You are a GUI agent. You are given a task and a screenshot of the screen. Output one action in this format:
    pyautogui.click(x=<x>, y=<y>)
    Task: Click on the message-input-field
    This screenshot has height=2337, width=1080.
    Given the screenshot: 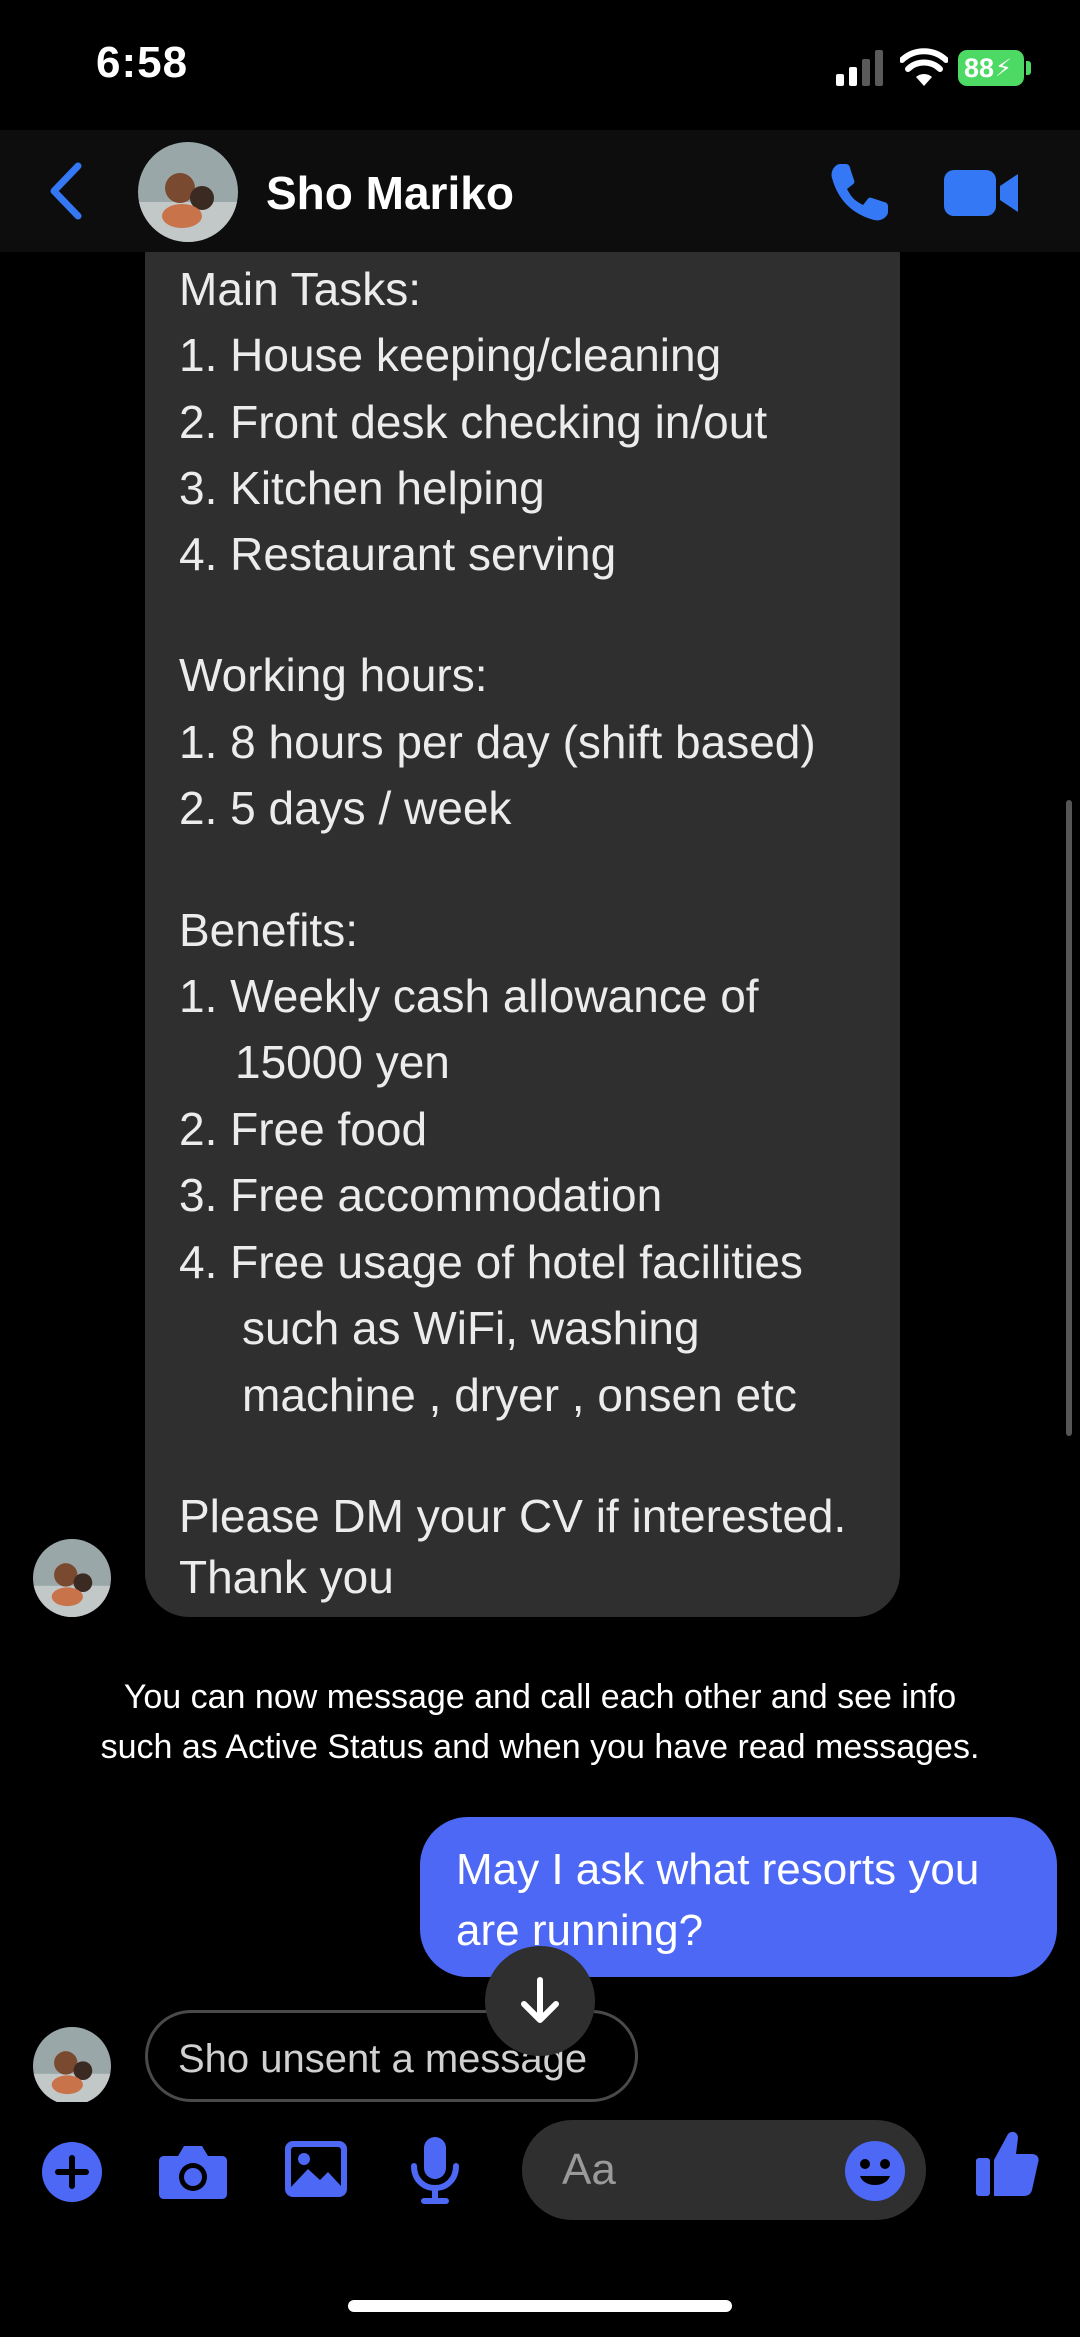 What is the action you would take?
    pyautogui.click(x=724, y=2170)
    